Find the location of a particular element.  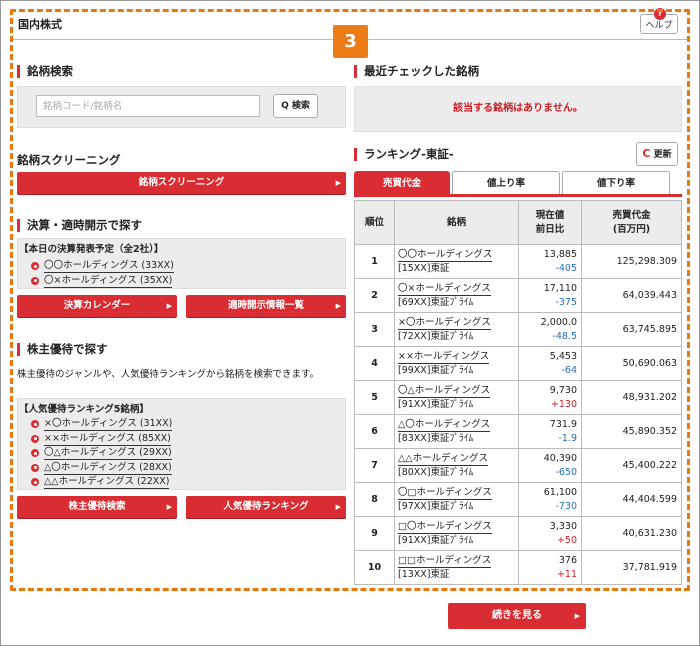

table-header-row: 順位 銘柄 現在値 前日比 売買代金 (百万円) is located at coordinates (518, 222).